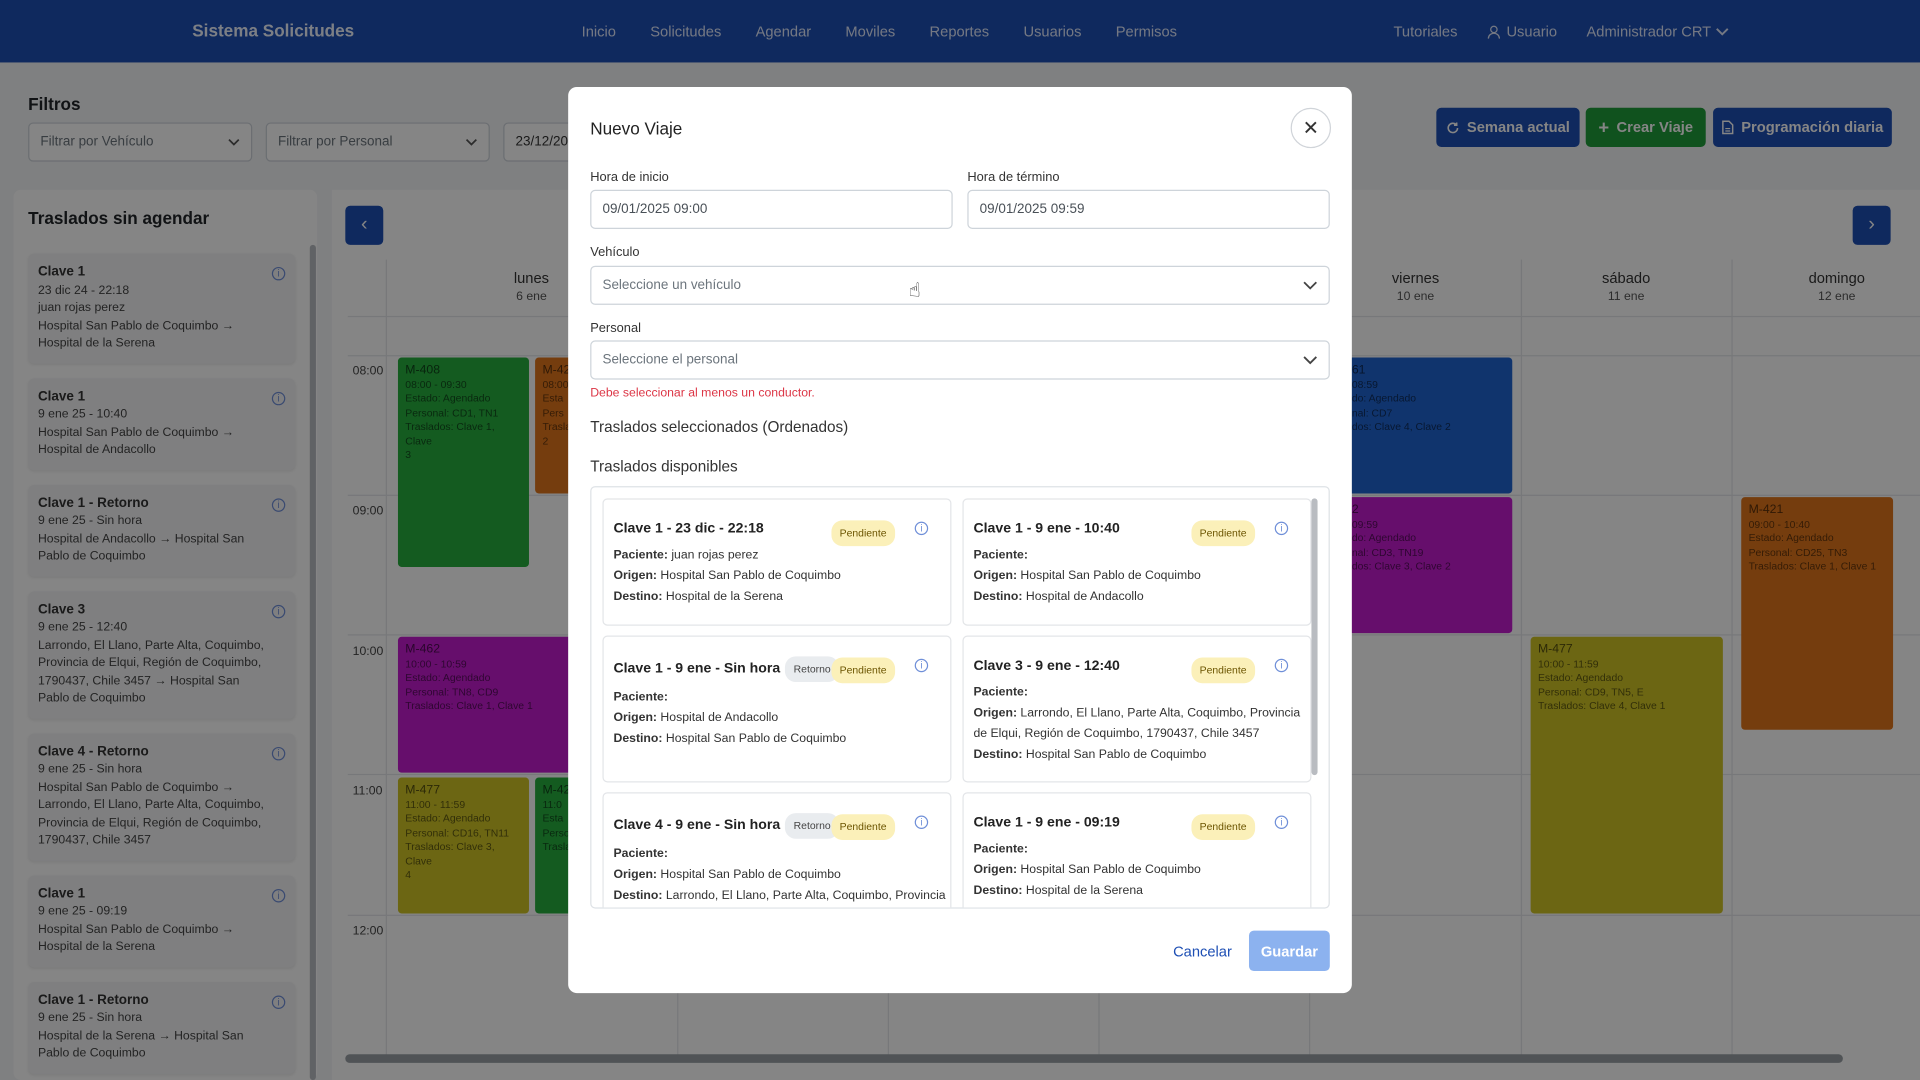 The width and height of the screenshot is (1920, 1080). I want to click on destination-value: Hospital de Andacollo, so click(1084, 597).